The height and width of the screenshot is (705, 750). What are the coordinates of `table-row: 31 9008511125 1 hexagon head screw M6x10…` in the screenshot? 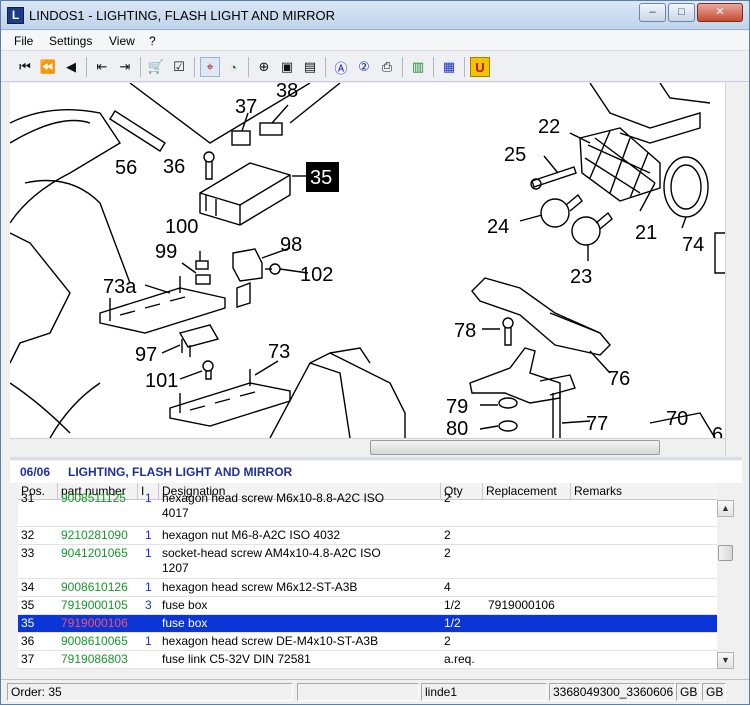 It's located at (367, 509).